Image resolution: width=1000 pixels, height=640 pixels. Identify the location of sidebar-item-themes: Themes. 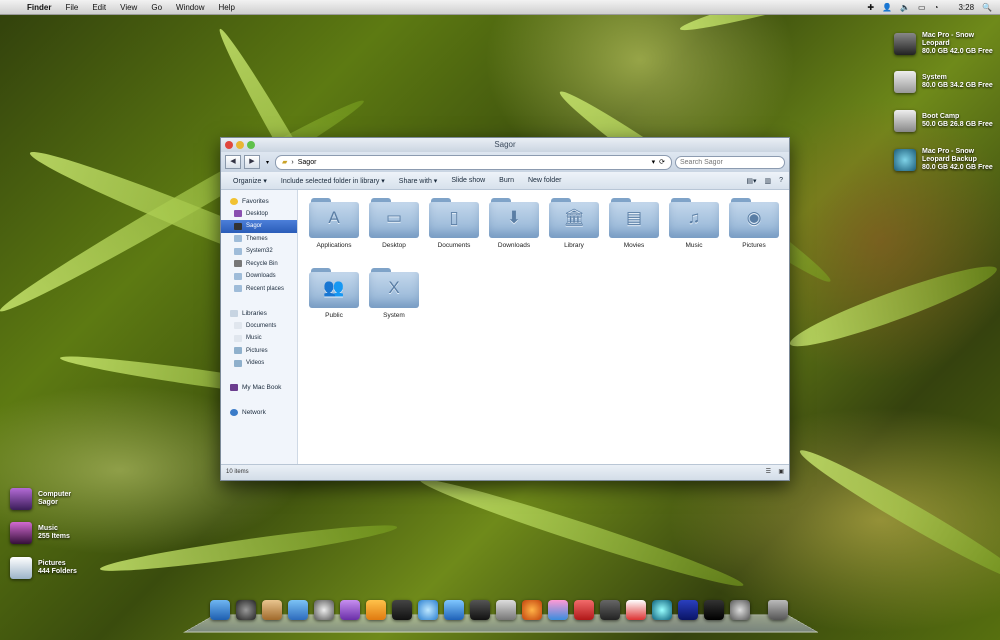
(259, 239).